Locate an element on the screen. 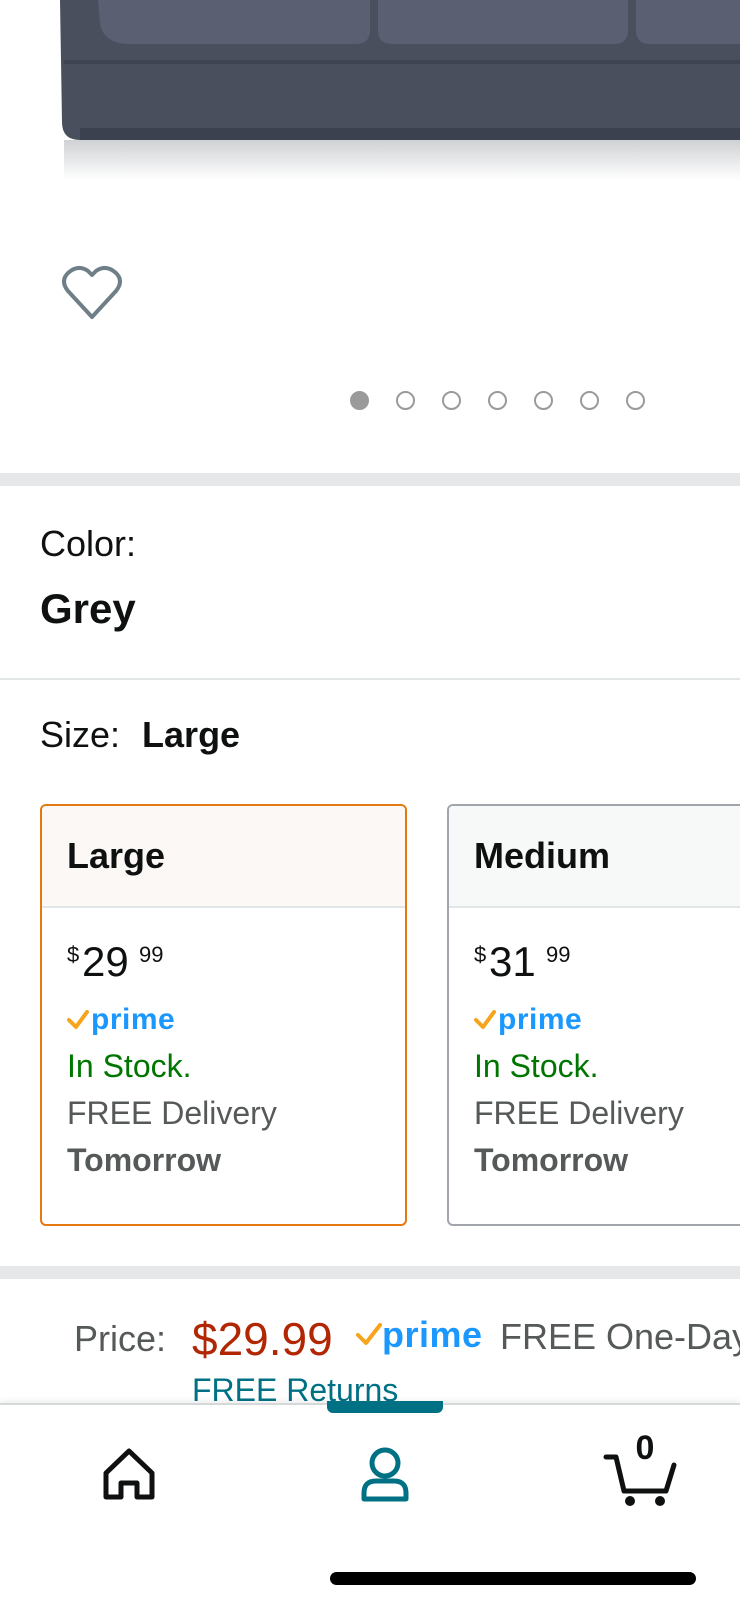 The width and height of the screenshot is (740, 1602). cart-count-badge: 0 is located at coordinates (645, 1448).